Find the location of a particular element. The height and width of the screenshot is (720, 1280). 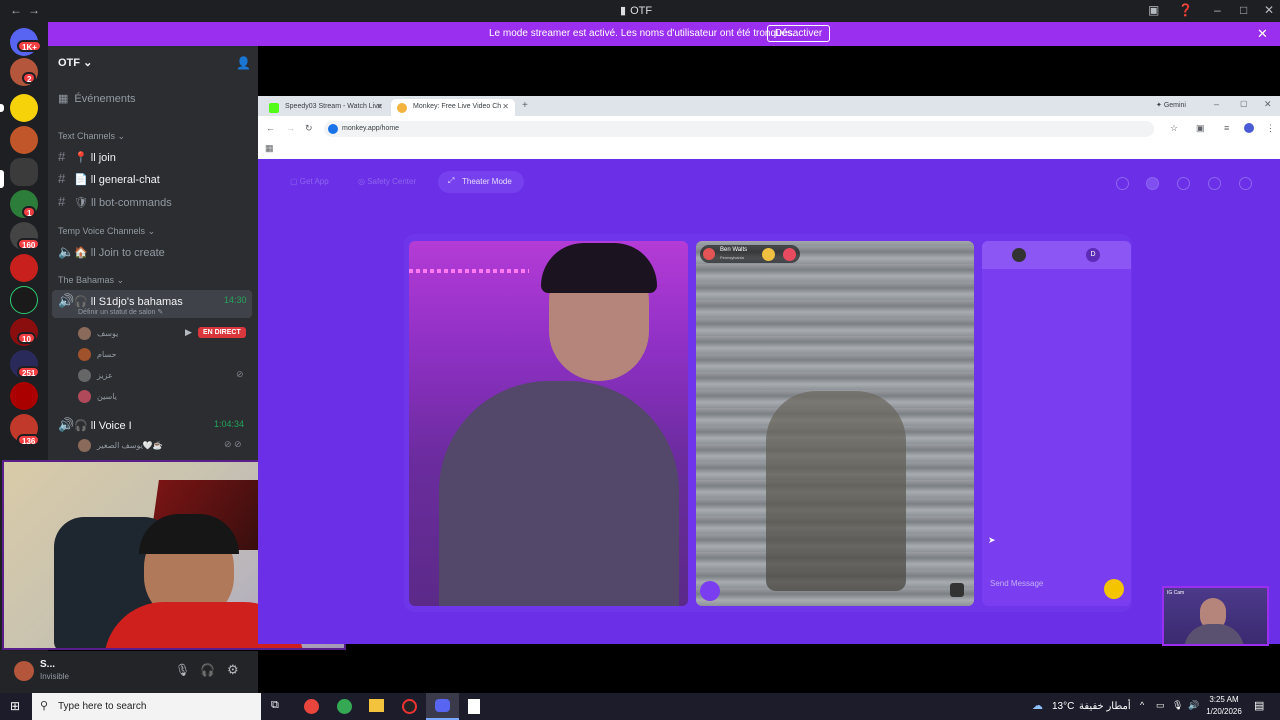

category-temp-voice: Temp Voice Channels ⌄ is located at coordinates (106, 231).